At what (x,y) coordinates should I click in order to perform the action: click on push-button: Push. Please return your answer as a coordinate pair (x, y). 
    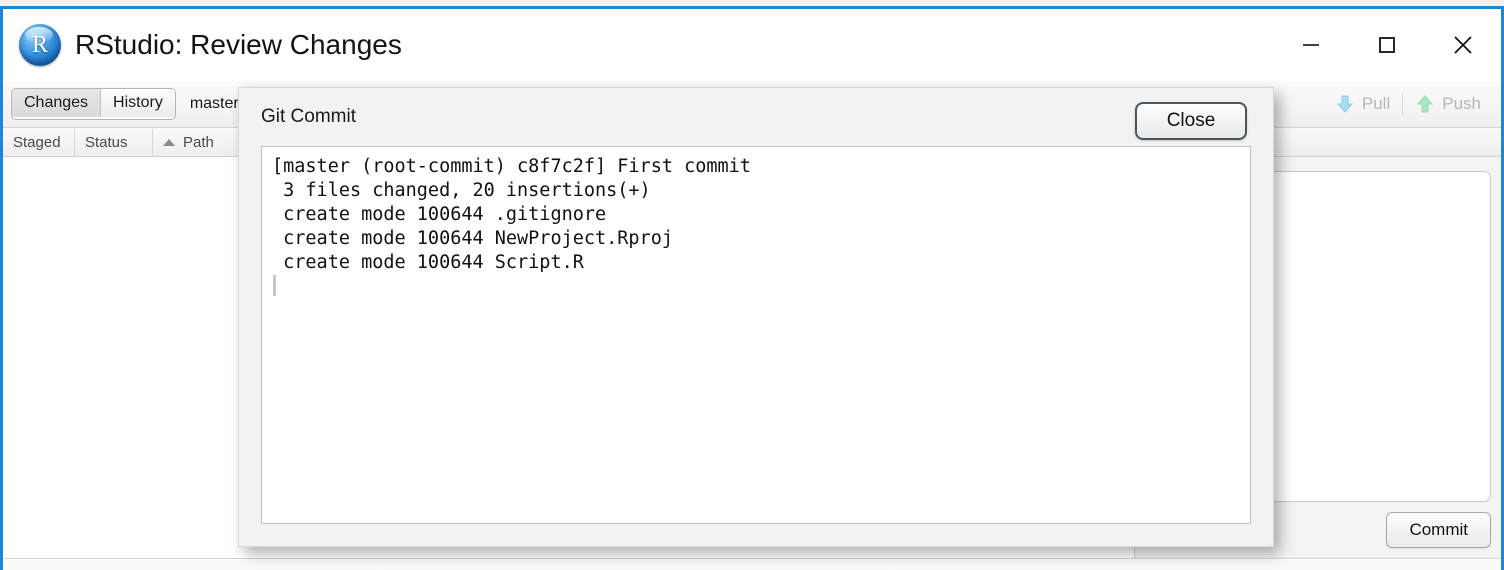
    Looking at the image, I should click on (1448, 104).